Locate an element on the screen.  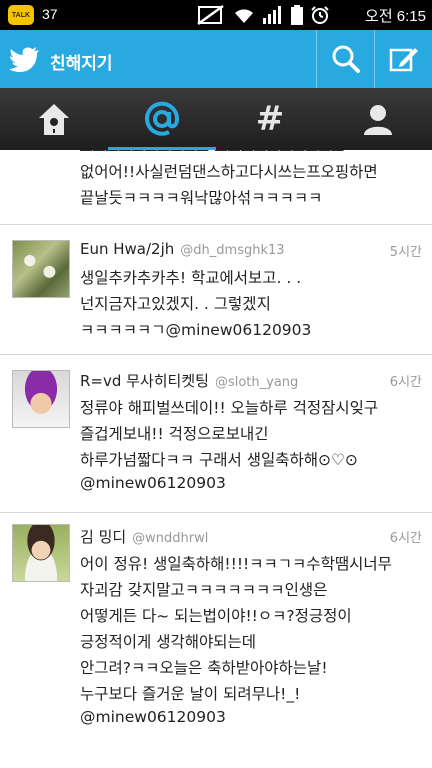
tab-mentions is located at coordinates (162, 119).